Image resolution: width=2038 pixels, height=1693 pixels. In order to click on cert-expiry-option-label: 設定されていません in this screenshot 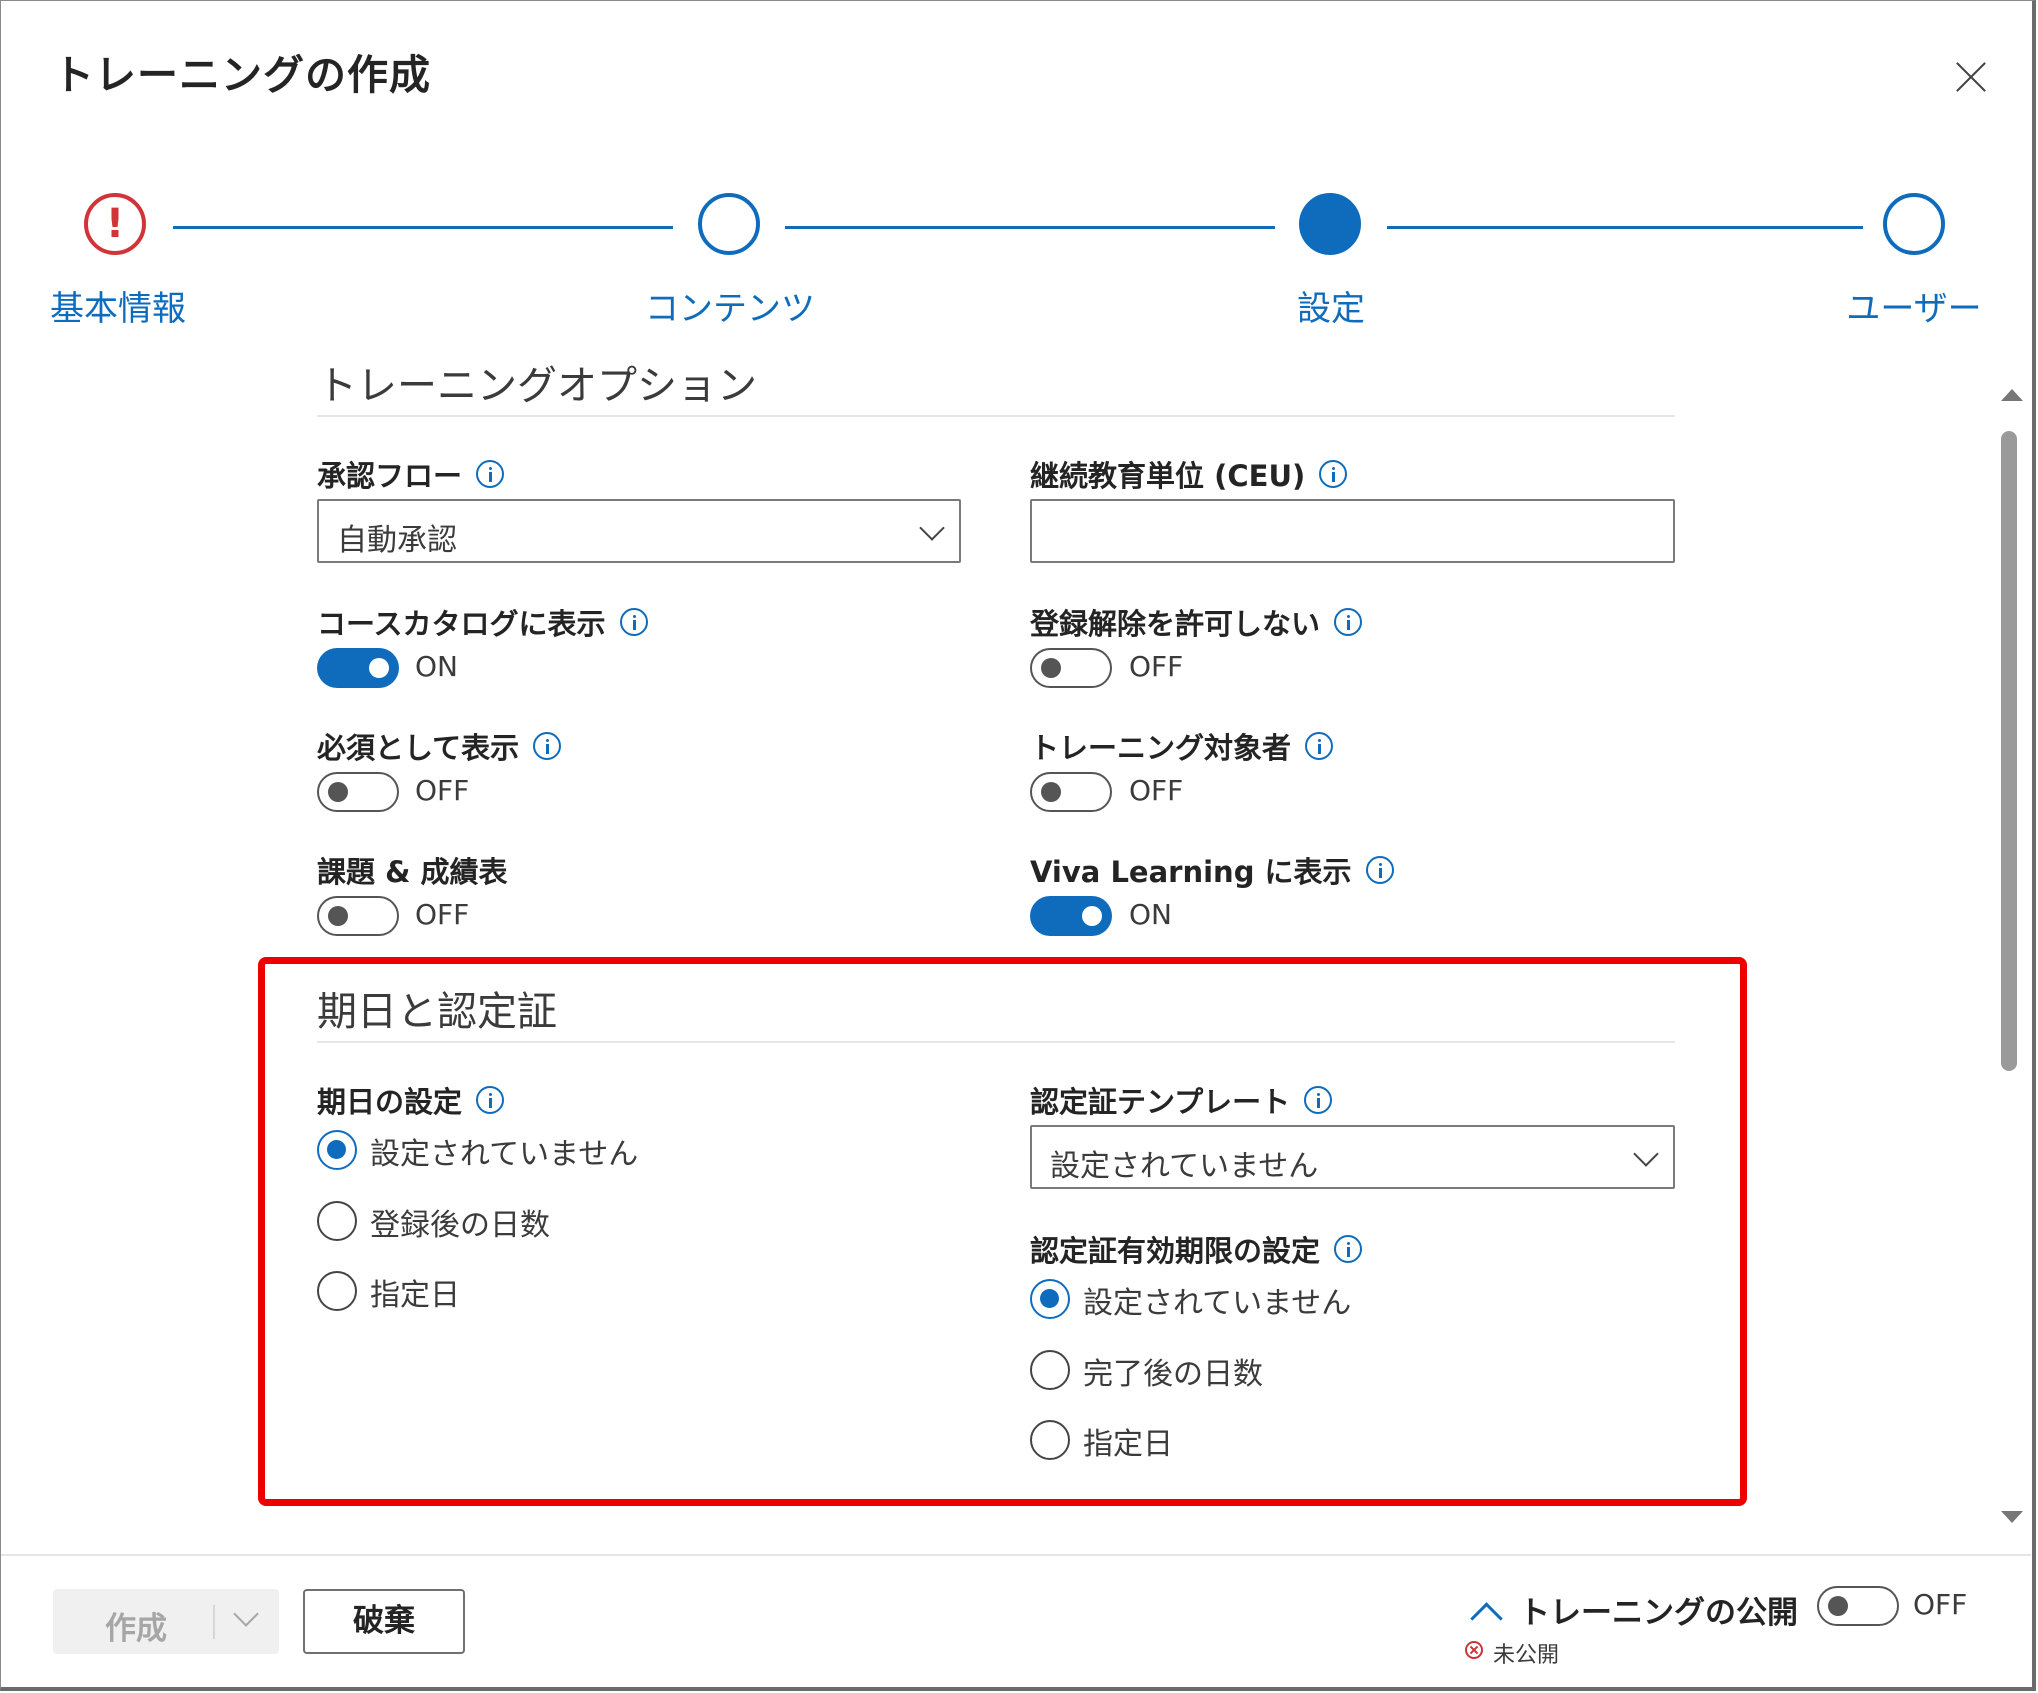, I will do `click(1217, 1303)`.